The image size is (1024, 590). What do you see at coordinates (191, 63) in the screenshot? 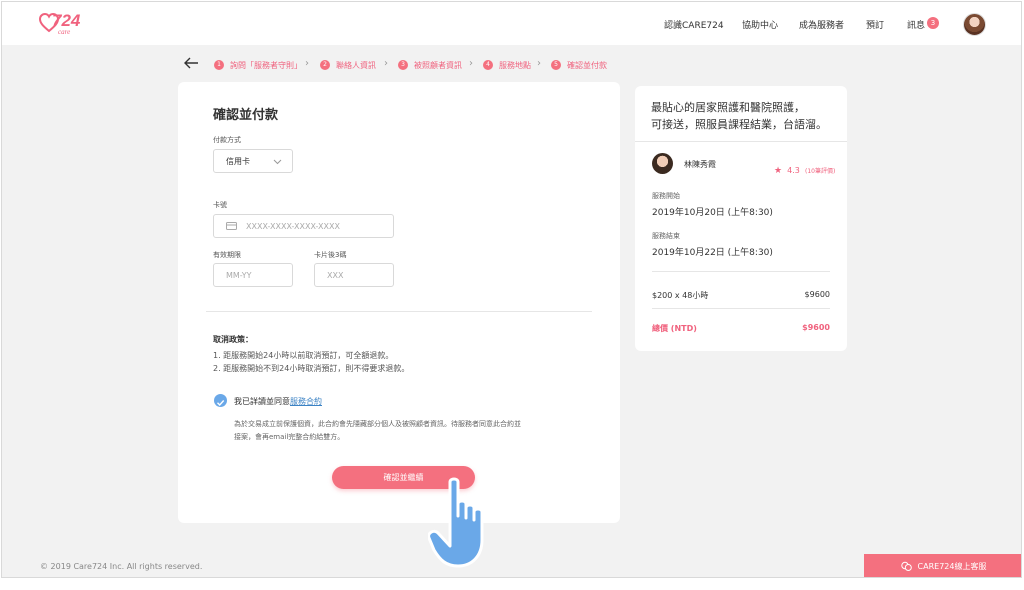
I see `back-arrow-icon` at bounding box center [191, 63].